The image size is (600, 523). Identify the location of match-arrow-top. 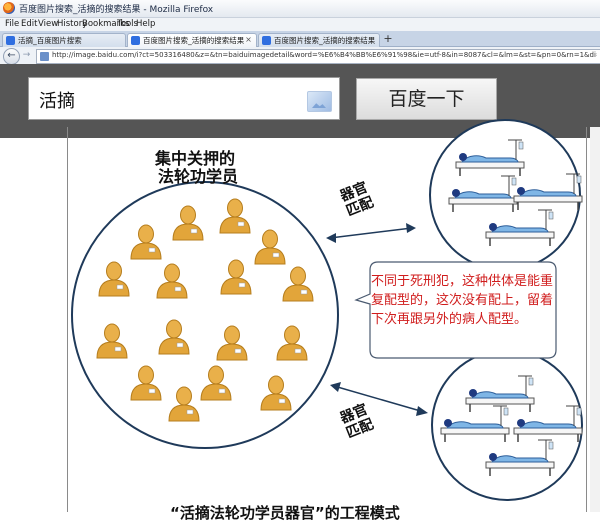
(371, 233).